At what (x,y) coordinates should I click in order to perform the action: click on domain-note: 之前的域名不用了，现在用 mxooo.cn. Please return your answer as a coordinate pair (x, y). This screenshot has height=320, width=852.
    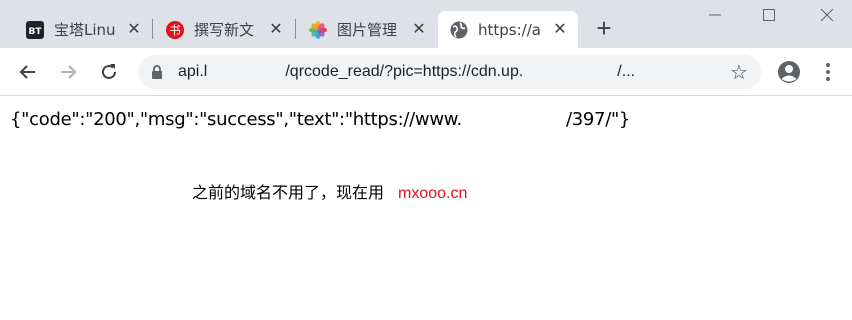
    Looking at the image, I should click on (329, 191).